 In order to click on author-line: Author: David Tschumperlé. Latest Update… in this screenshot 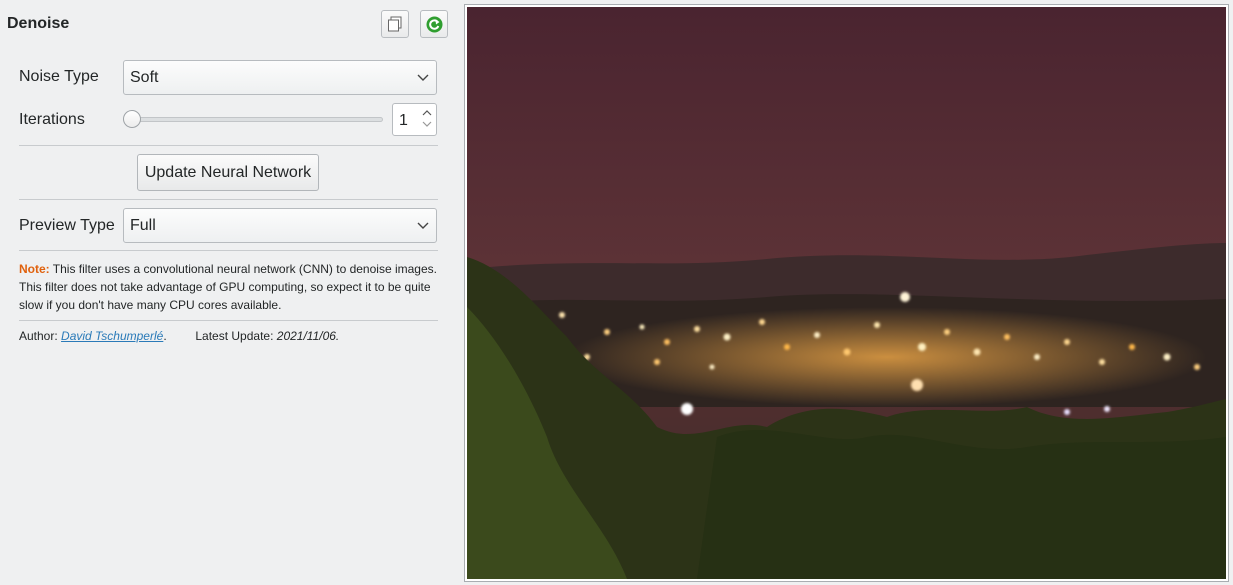, I will do `click(179, 336)`.